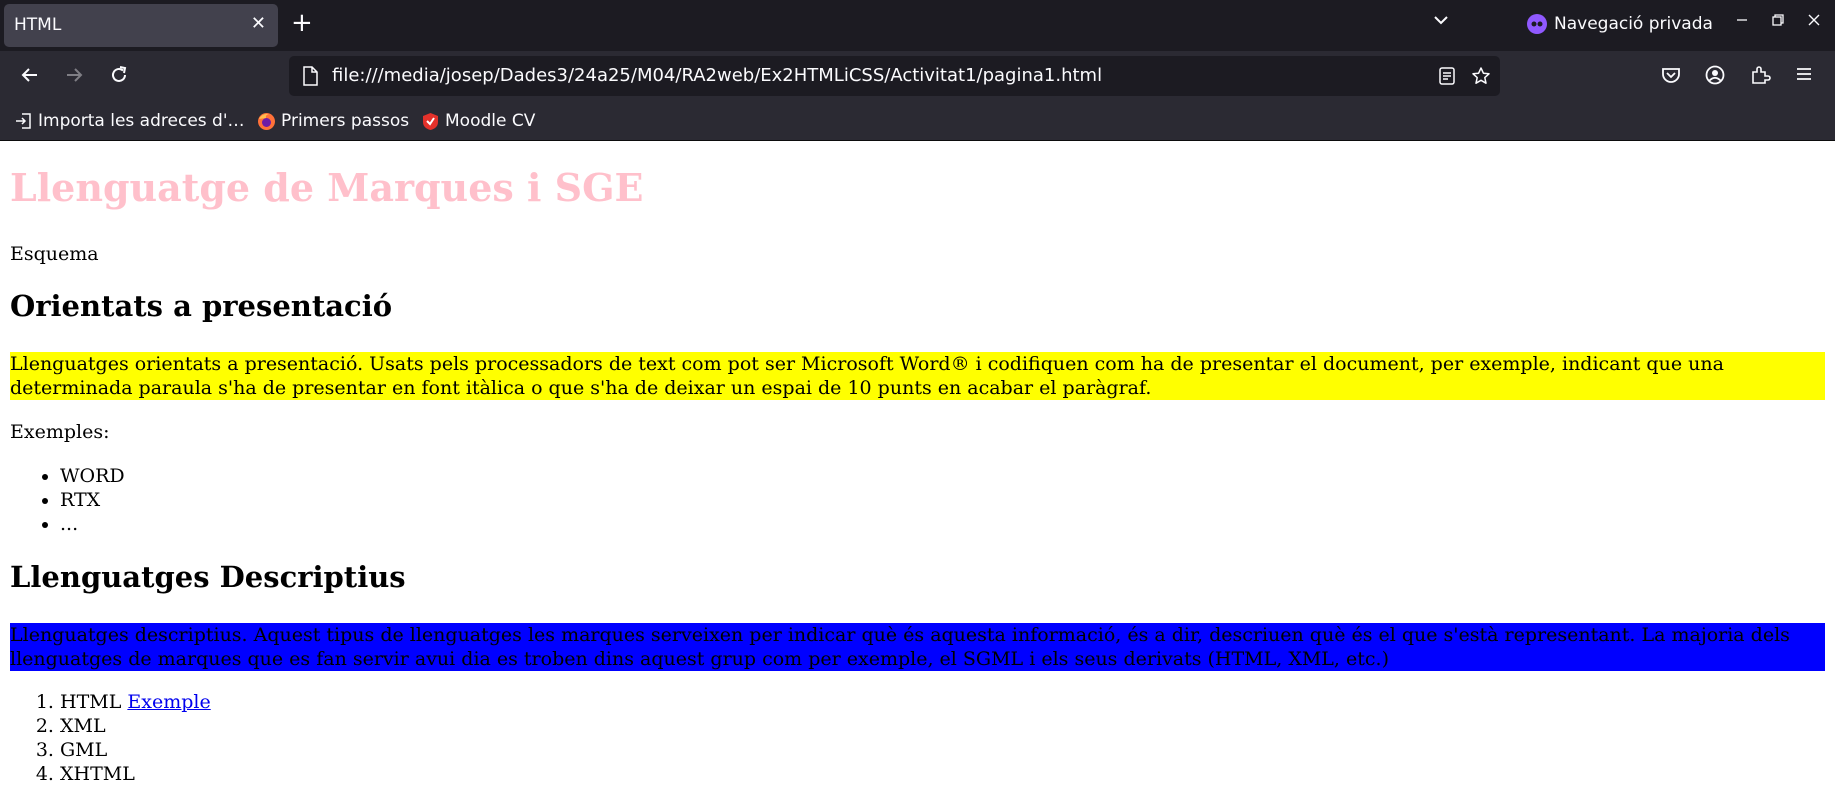 This screenshot has height=805, width=1835. What do you see at coordinates (302, 23) in the screenshot?
I see `new-tab-icon: +` at bounding box center [302, 23].